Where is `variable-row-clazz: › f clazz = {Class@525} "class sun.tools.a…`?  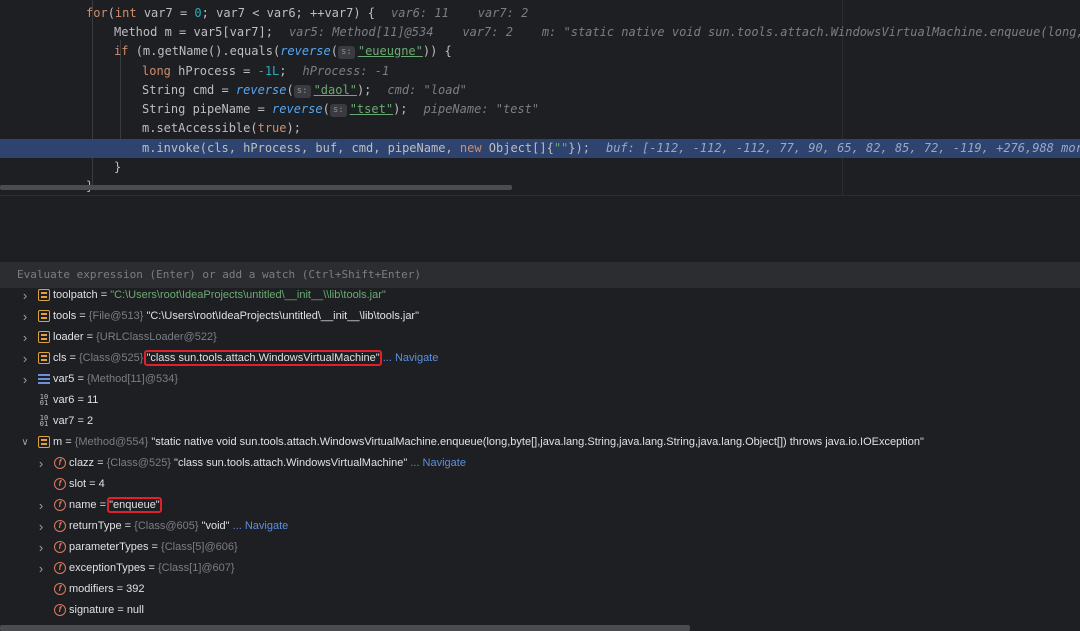 variable-row-clazz: › f clazz = {Class@525} "class sun.tools.a… is located at coordinates (540, 463).